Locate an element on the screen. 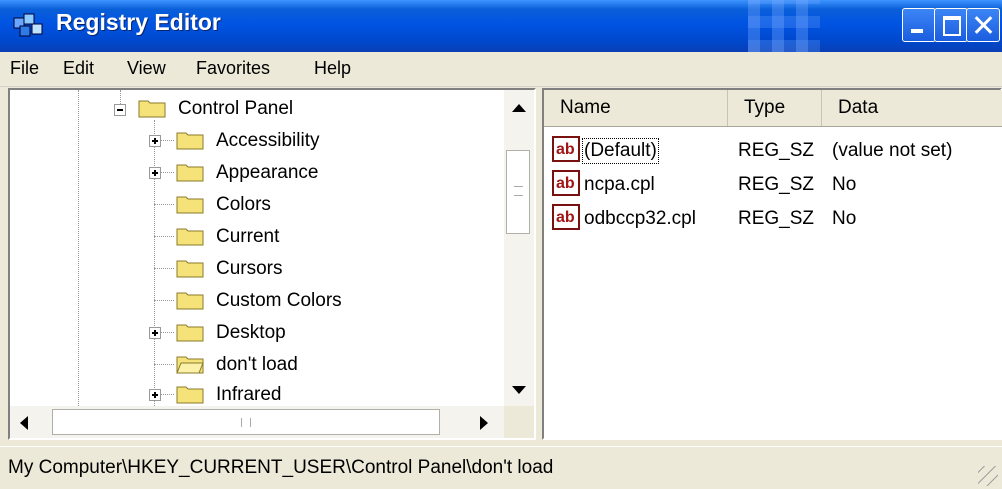 The image size is (1002, 489). tree-item-custom-colors: Custom Colors is located at coordinates (279, 301).